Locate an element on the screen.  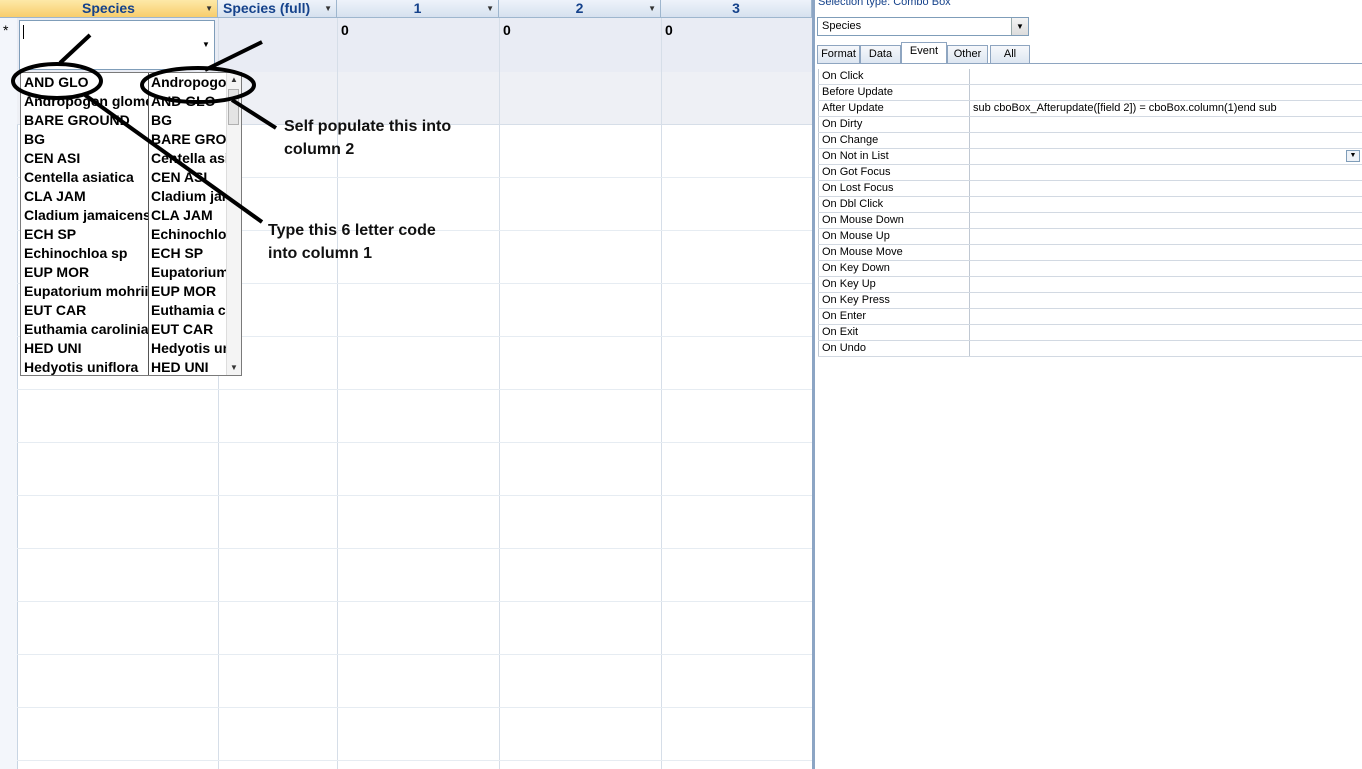
list-item-full: Eupatorium mohrii is located at coordinates (189, 272).